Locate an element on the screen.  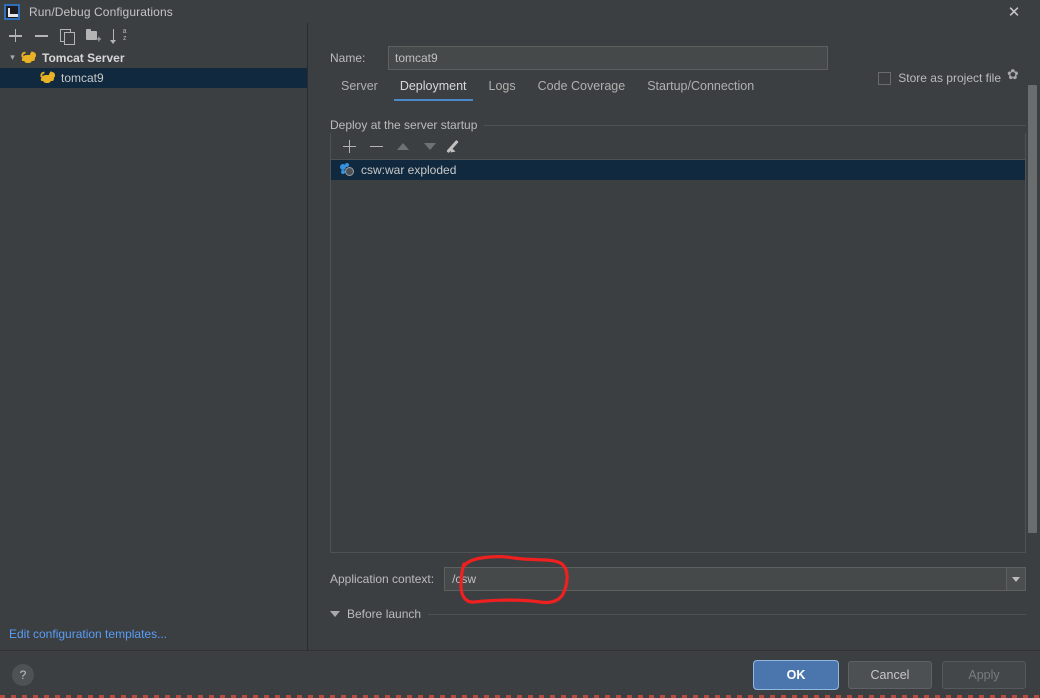
tree-group-label: Tomcat Server is located at coordinates (83, 58).